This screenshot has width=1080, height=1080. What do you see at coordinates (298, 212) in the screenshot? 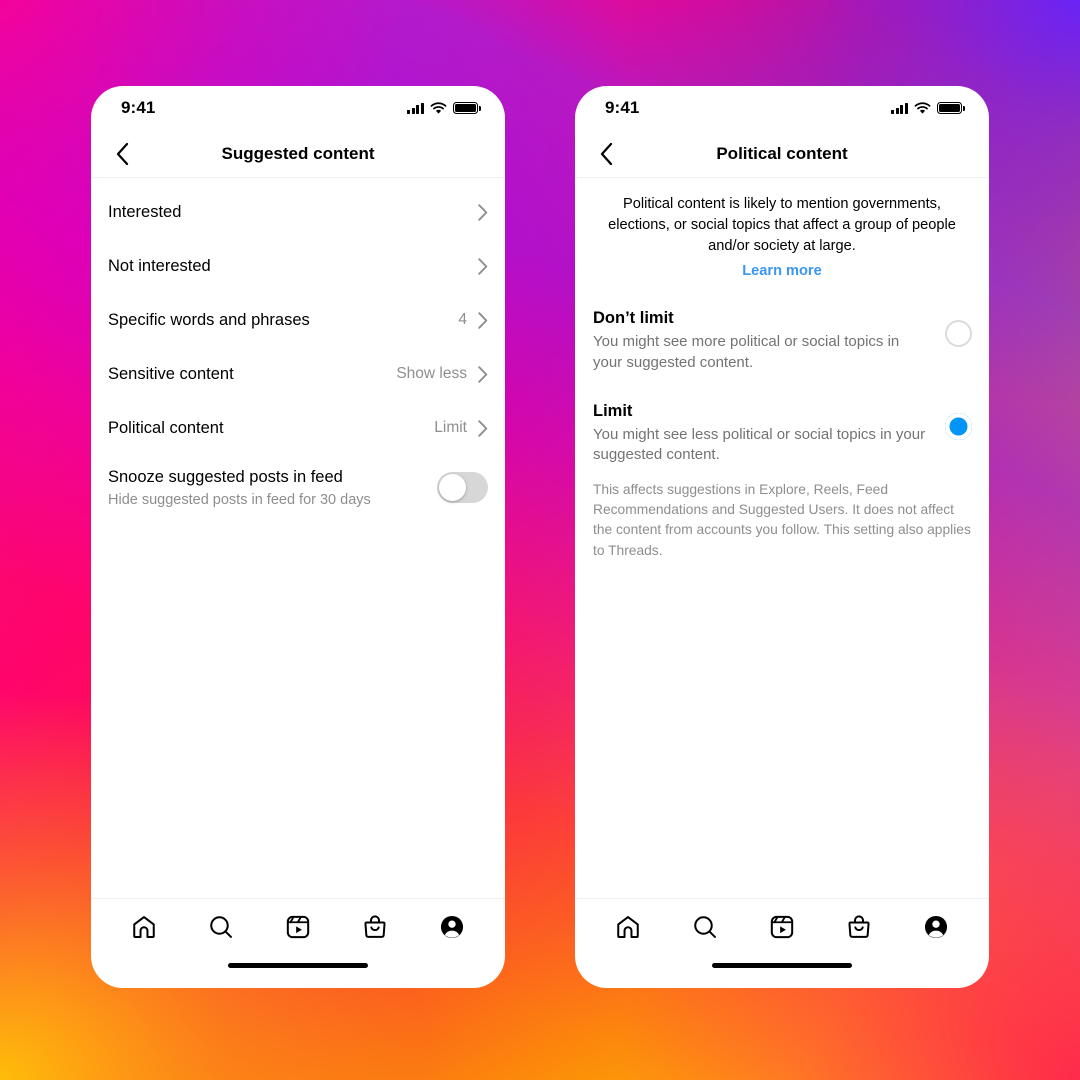
I see `settings-row-interested: Interested` at bounding box center [298, 212].